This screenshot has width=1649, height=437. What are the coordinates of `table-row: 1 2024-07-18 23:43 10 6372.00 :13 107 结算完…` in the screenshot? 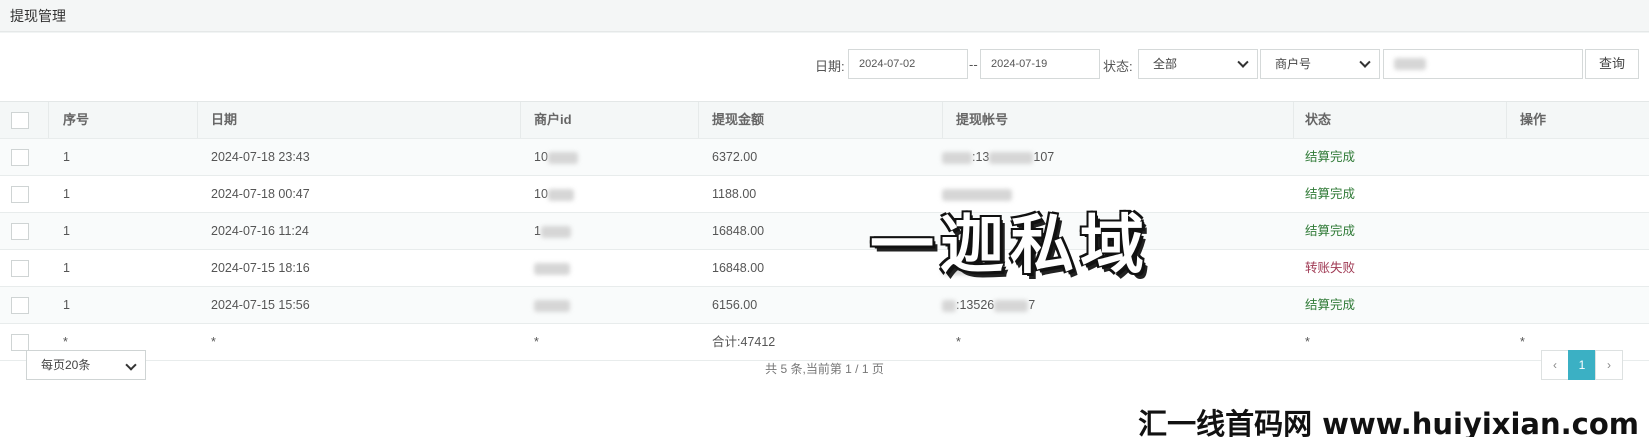 It's located at (824, 157).